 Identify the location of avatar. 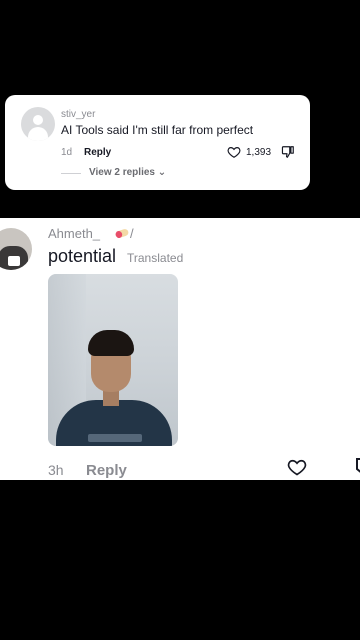
(16, 249).